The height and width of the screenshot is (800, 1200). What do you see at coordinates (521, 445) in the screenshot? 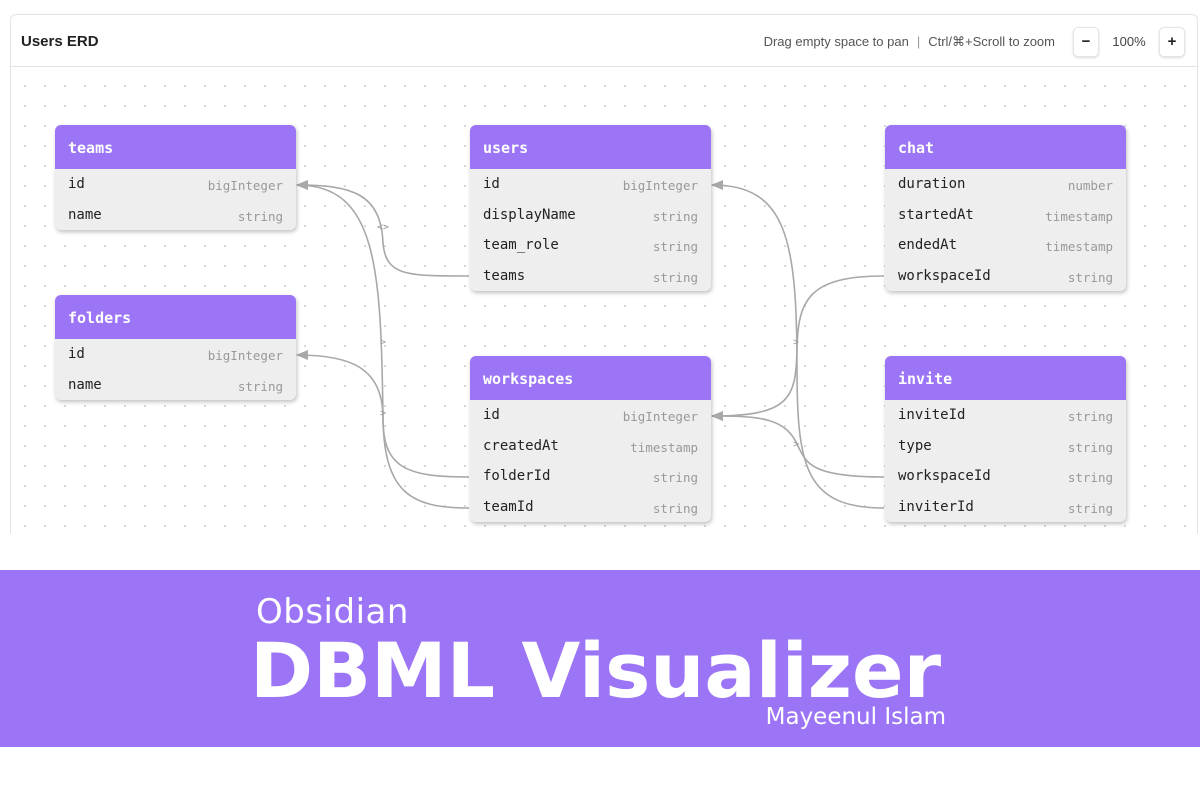
I see `column-name: createdAt` at bounding box center [521, 445].